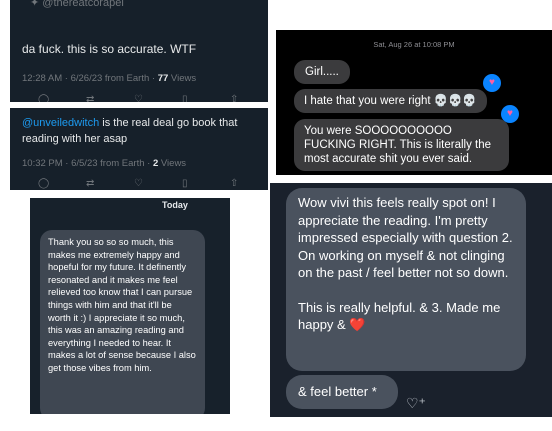 This screenshot has width=552, height=431. I want to click on tweet-handle: ✦ @thereatcorapel, so click(77, 4).